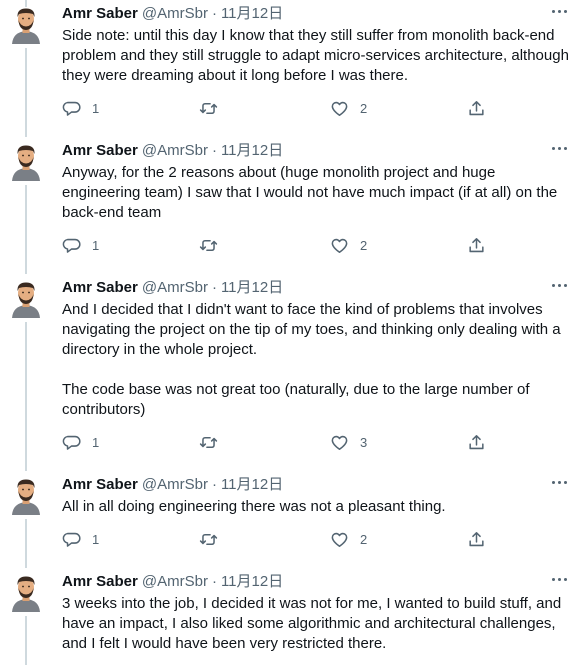 The height and width of the screenshot is (665, 588). Describe the element at coordinates (277, 442) in the screenshot. I see `tweet-actions: 1 3` at that location.